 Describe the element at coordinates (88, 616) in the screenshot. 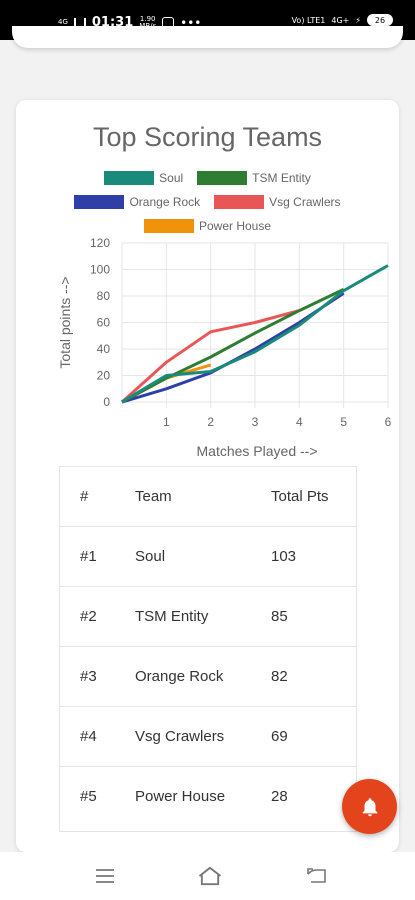

I see `row-rank: #2` at that location.